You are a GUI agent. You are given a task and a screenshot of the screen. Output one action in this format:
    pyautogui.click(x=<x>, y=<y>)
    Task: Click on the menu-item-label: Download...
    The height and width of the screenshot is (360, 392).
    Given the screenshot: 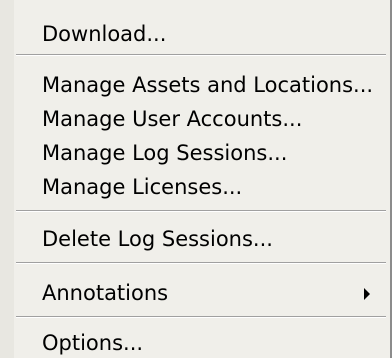 What is the action you would take?
    pyautogui.click(x=104, y=34)
    